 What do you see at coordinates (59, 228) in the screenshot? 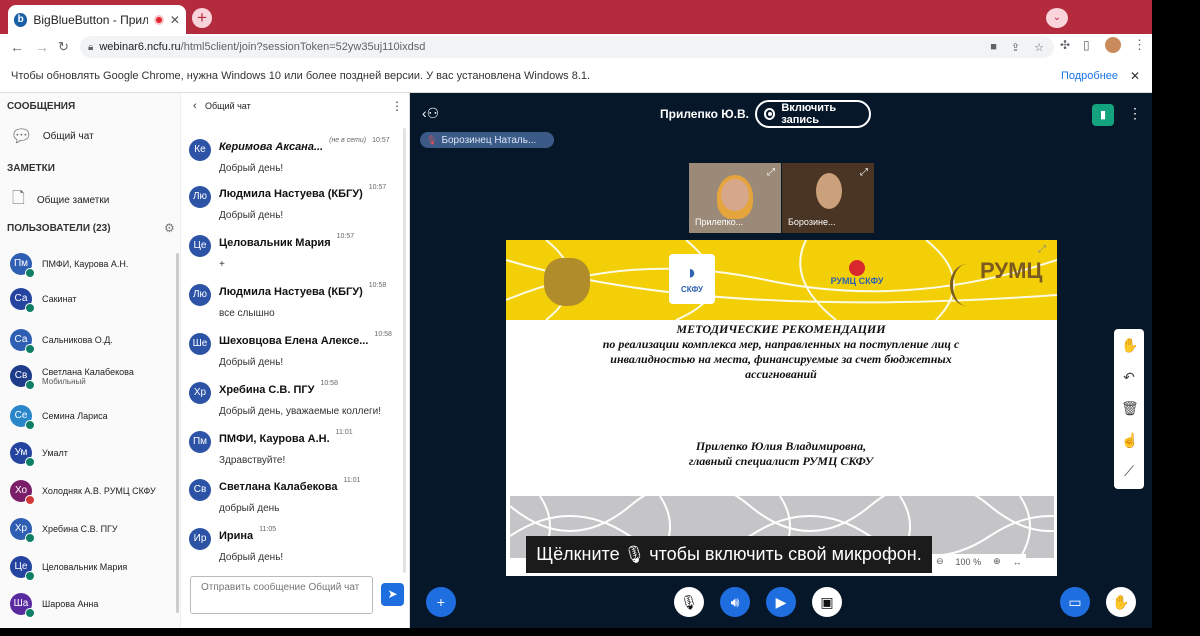
I see `users-header: ПОЛЬЗОВАТЕЛИ (23)` at bounding box center [59, 228].